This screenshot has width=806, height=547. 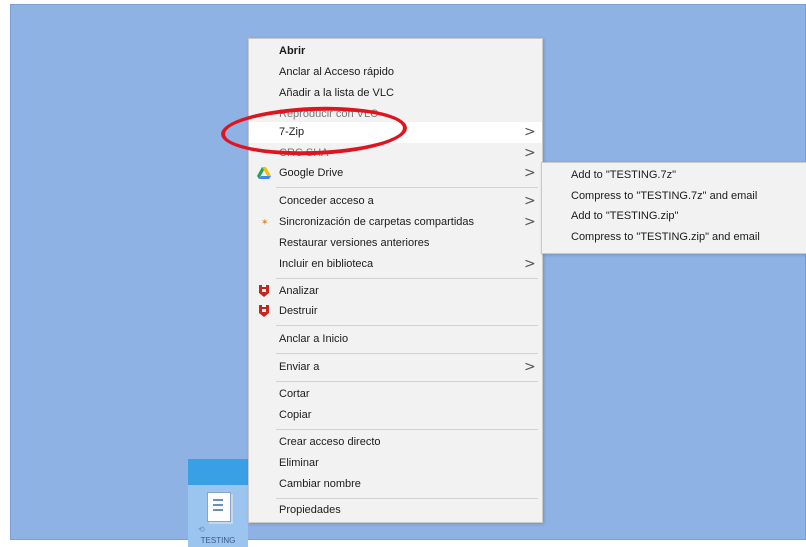 What do you see at coordinates (623, 175) in the screenshot?
I see `submenu-item-add-7z: Add to "TESTING.7z"` at bounding box center [623, 175].